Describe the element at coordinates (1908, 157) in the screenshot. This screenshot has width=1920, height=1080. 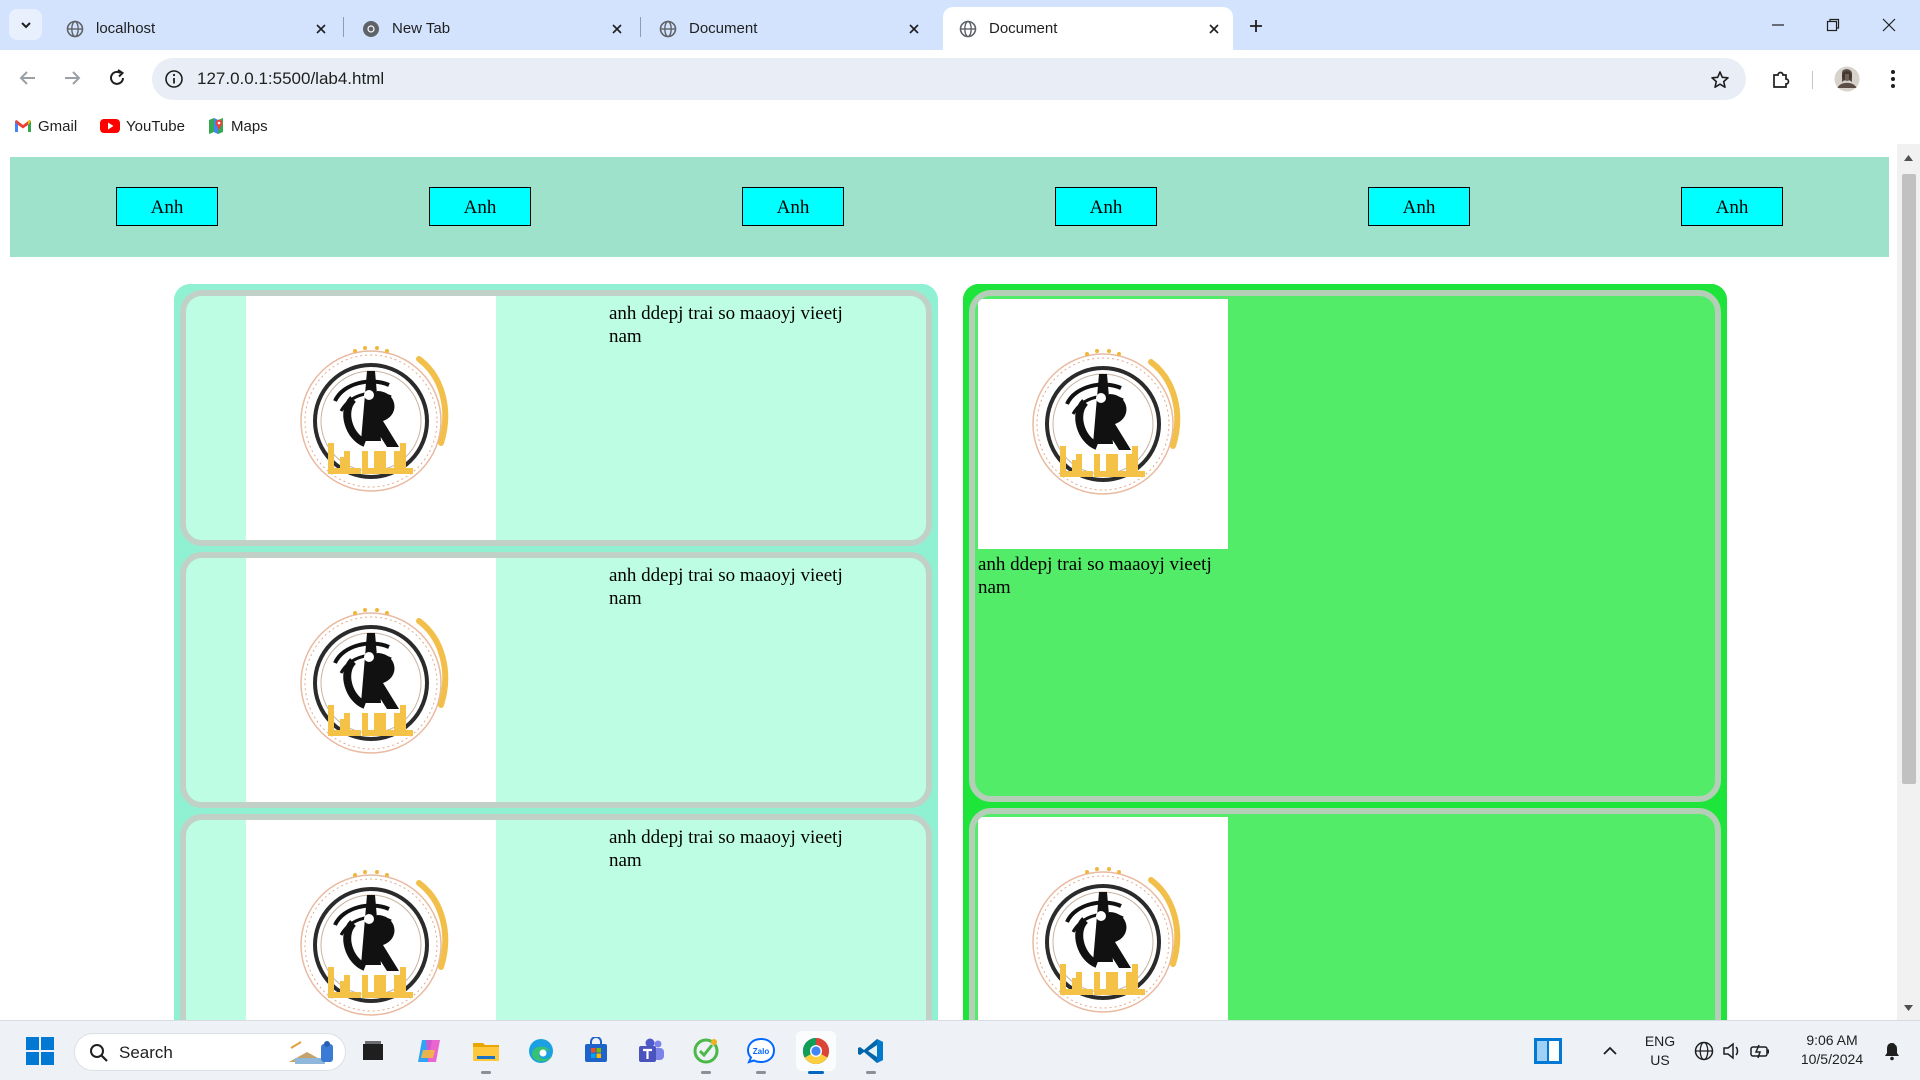
I see `scroll-up-arrow-icon` at that location.